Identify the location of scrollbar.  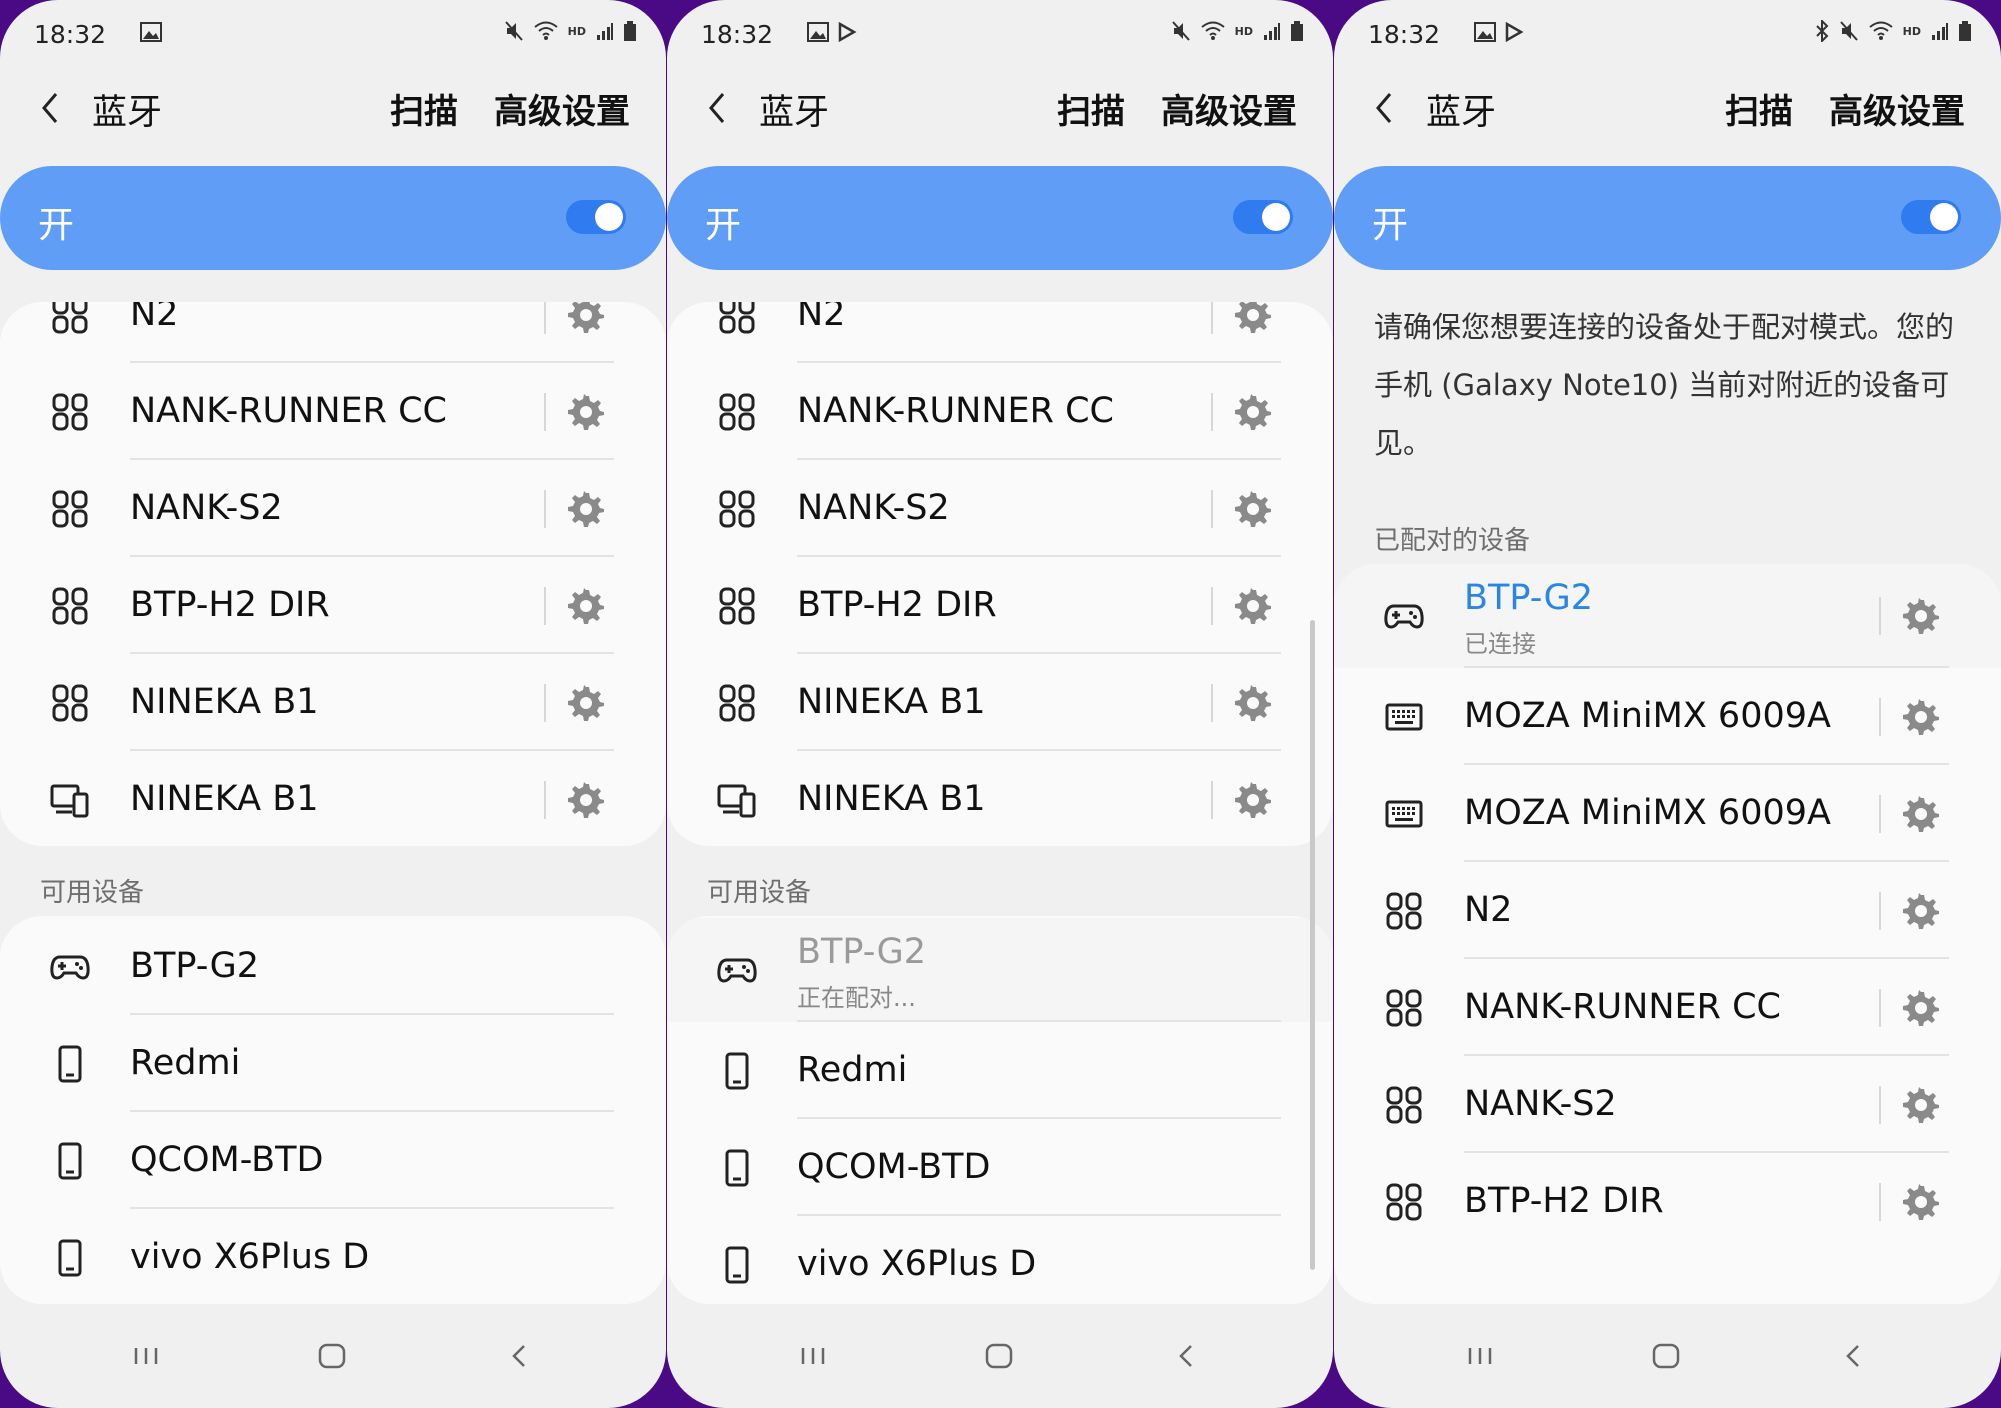
(1312, 945).